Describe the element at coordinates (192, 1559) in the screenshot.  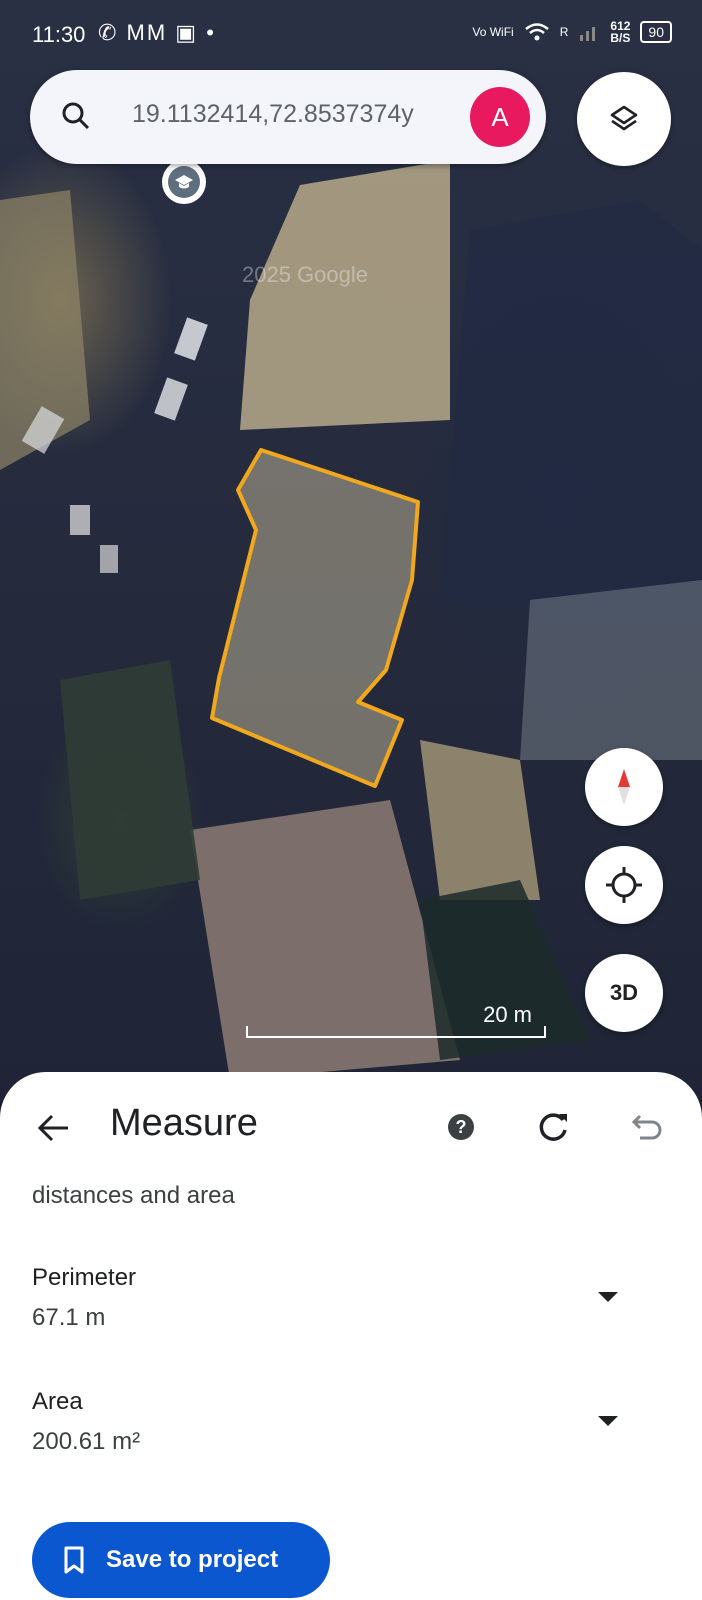
I see `save-button-label: Save to project` at that location.